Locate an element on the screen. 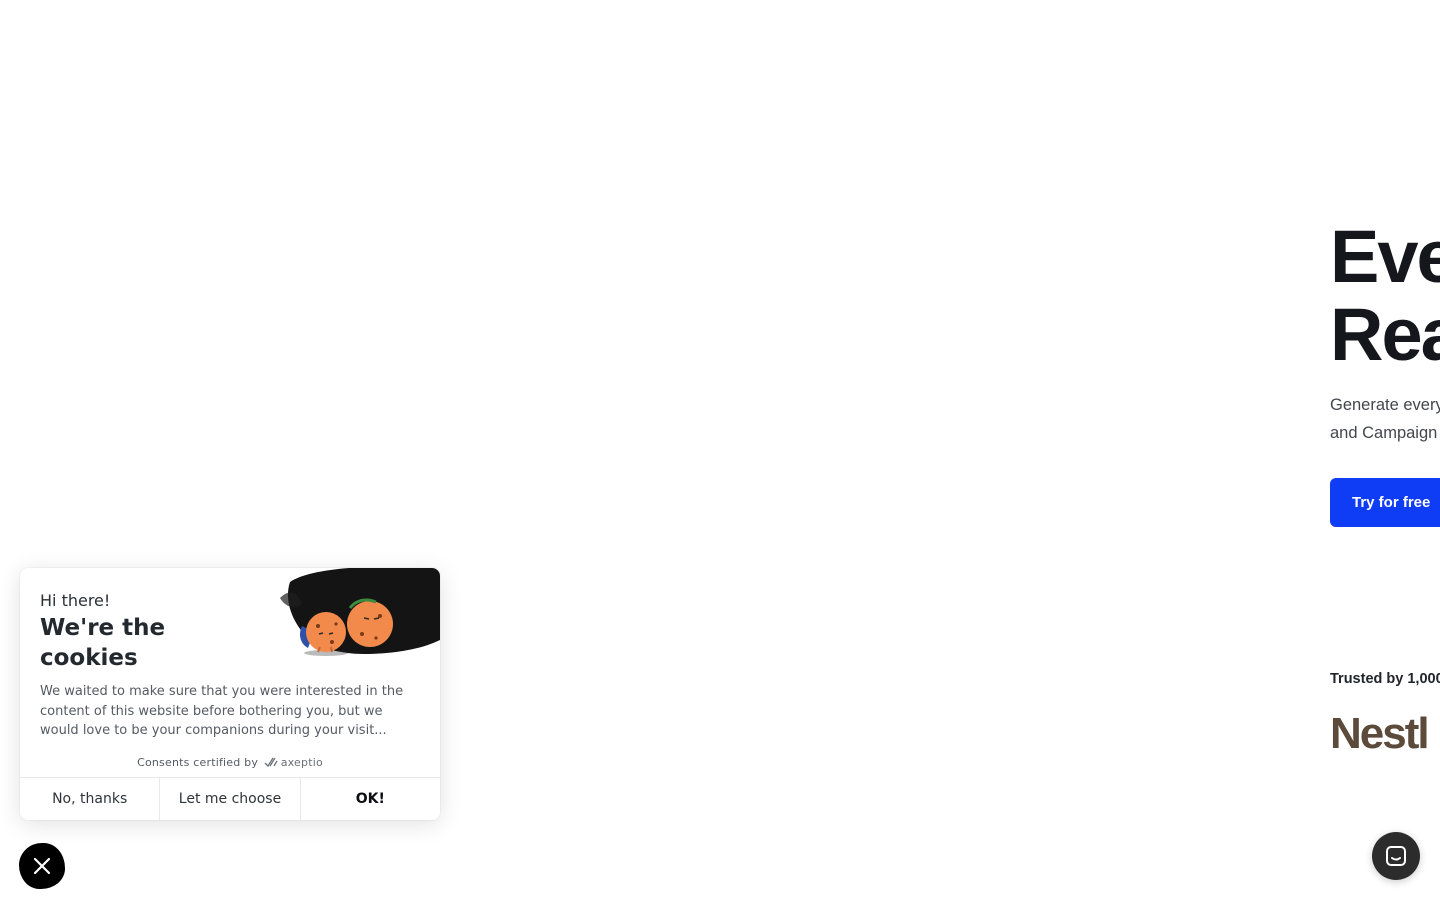 This screenshot has height=900, width=1440. hero-title-line-2: Rea is located at coordinates (1385, 334).